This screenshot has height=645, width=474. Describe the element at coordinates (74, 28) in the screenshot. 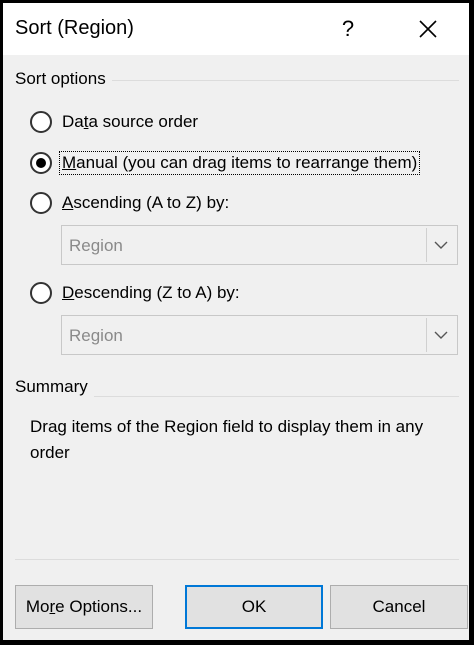

I see `dialog-title: Sort (Region)` at that location.